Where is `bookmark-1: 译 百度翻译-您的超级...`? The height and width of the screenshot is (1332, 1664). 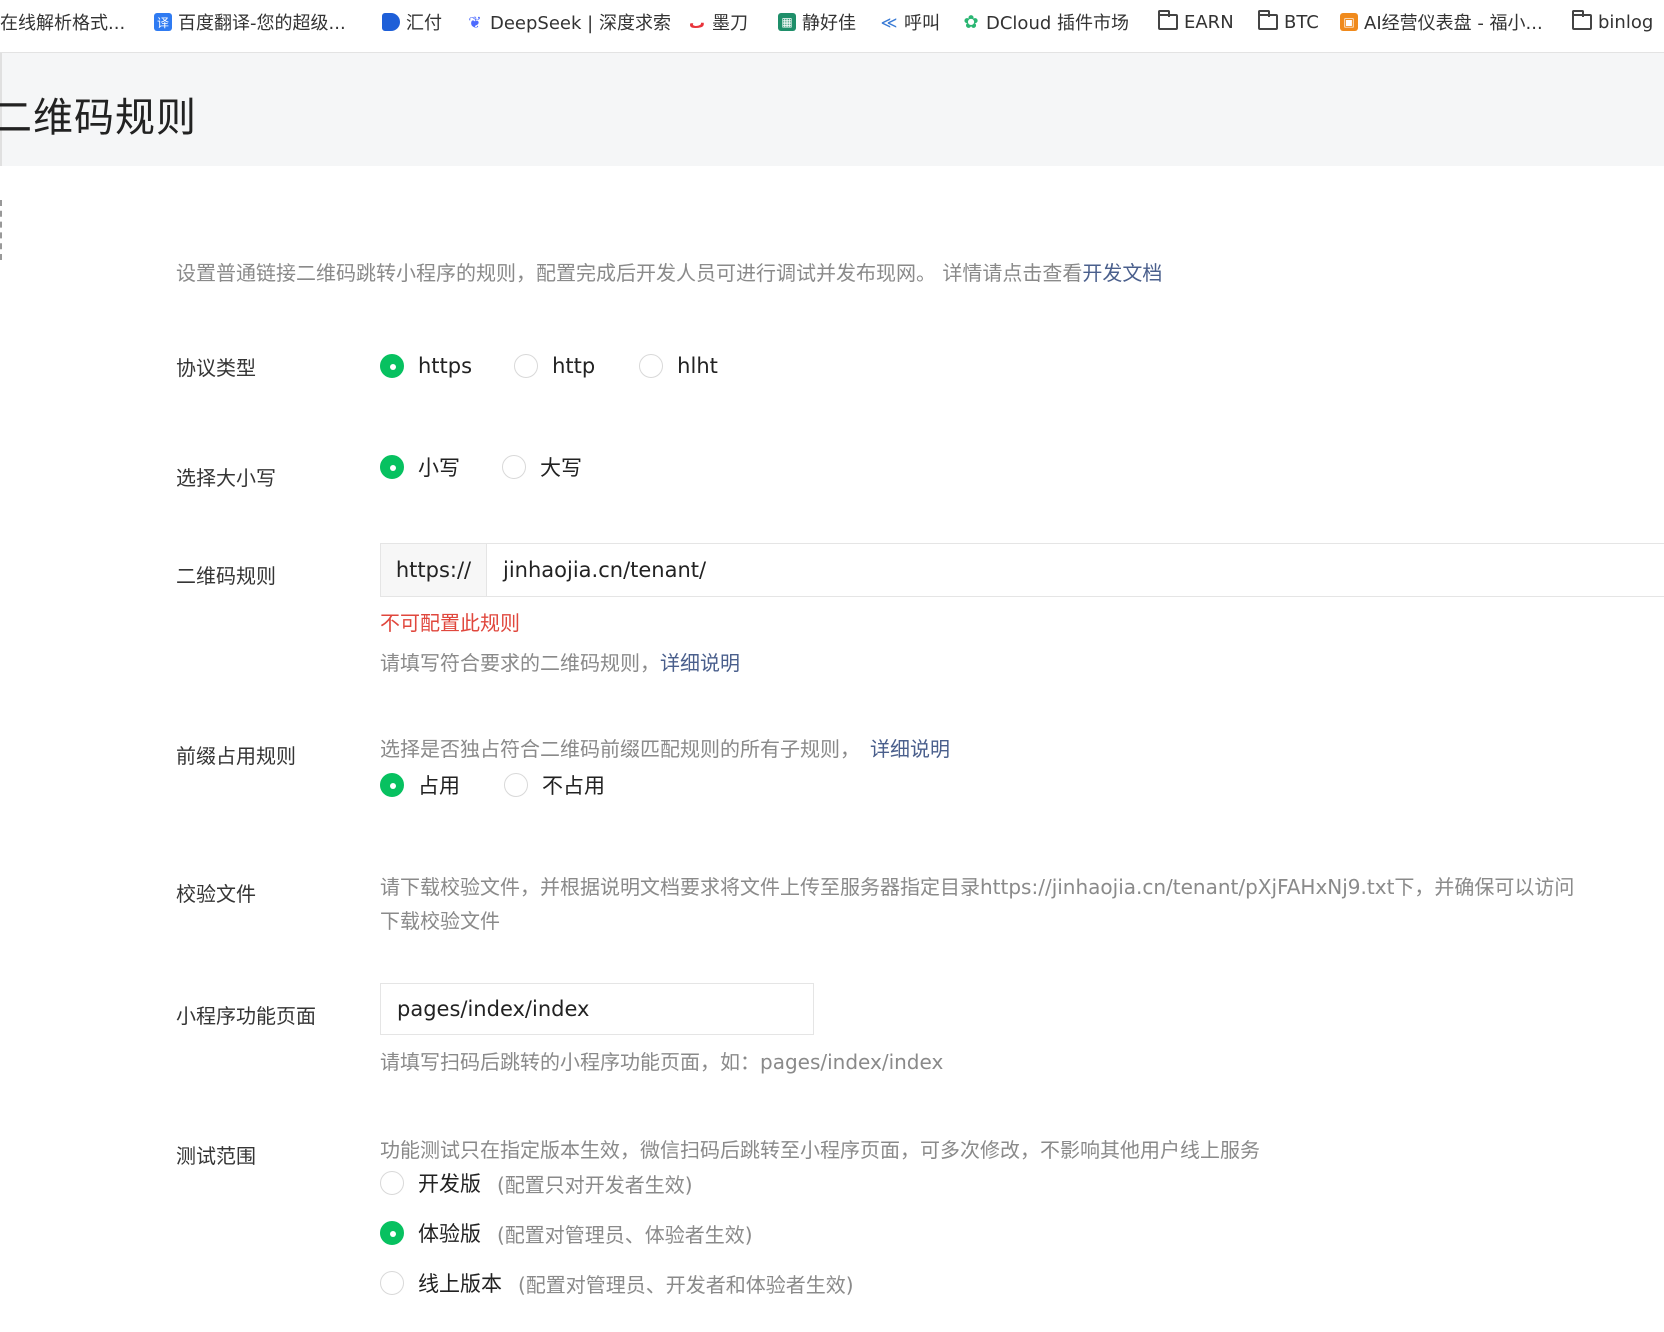 bookmark-1: 译 百度翻译-您的超级... is located at coordinates (250, 22).